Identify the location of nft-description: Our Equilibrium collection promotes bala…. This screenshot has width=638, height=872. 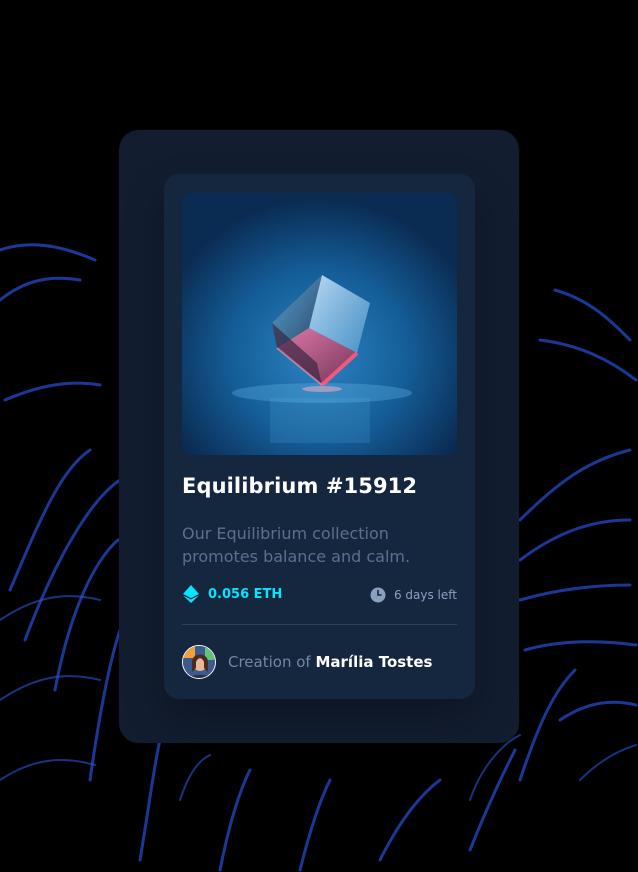
(296, 545).